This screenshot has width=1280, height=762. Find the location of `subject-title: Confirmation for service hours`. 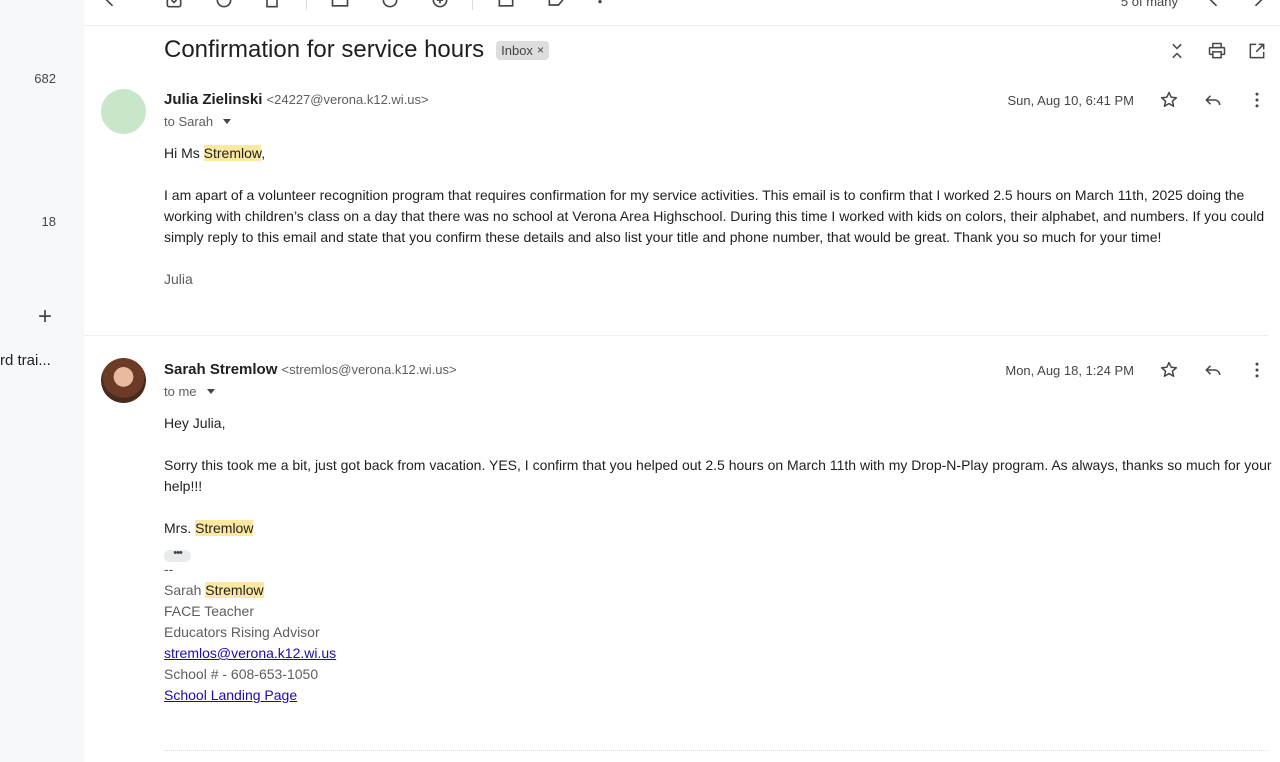

subject-title: Confirmation for service hours is located at coordinates (324, 49).